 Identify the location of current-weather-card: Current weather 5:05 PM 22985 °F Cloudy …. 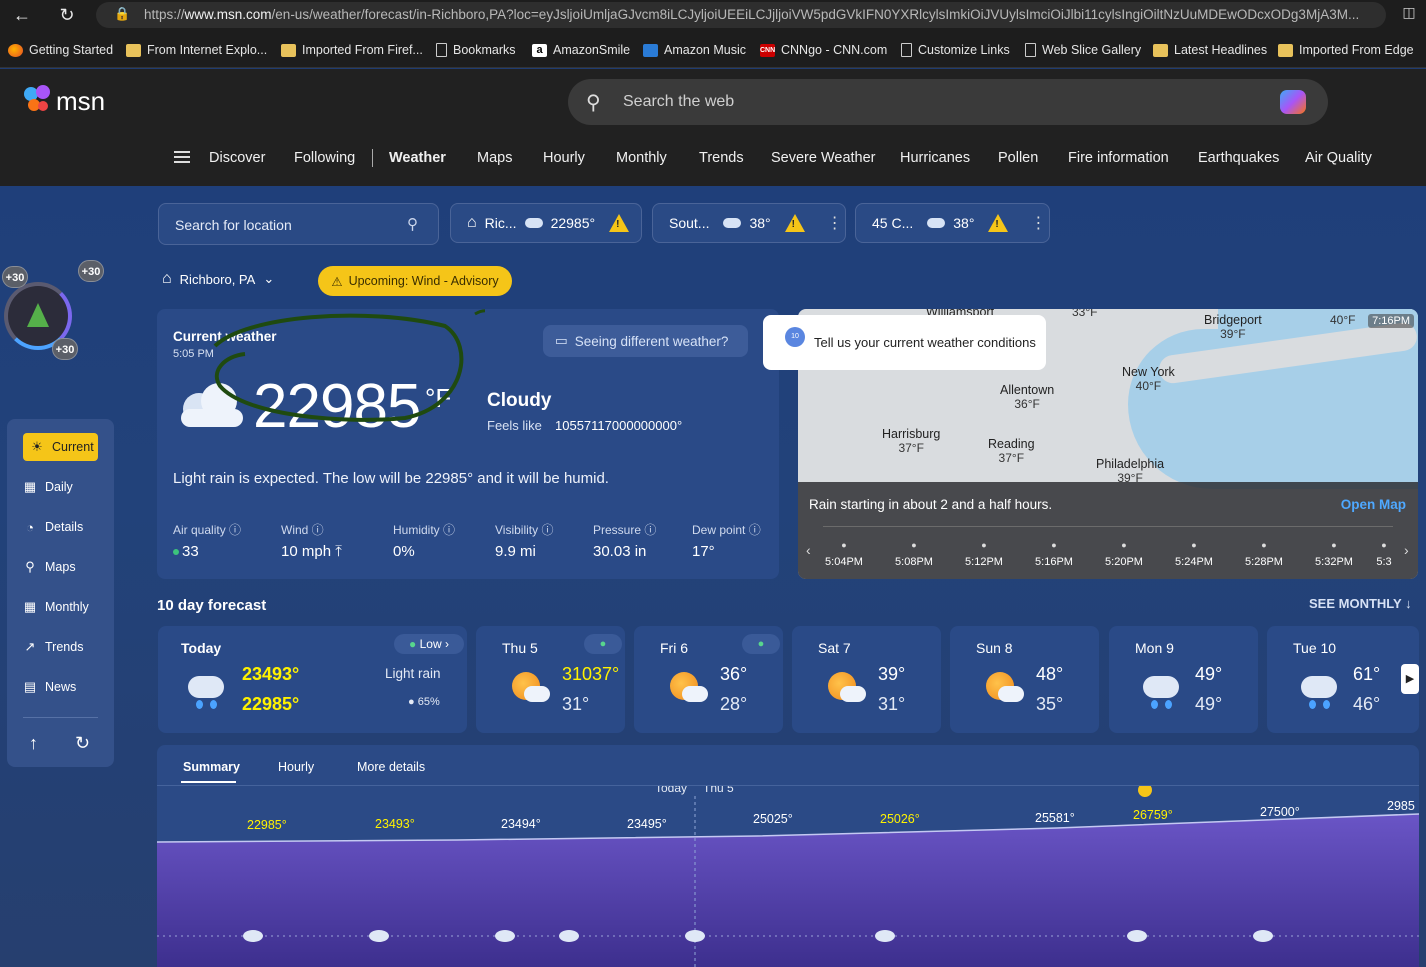
(468, 444).